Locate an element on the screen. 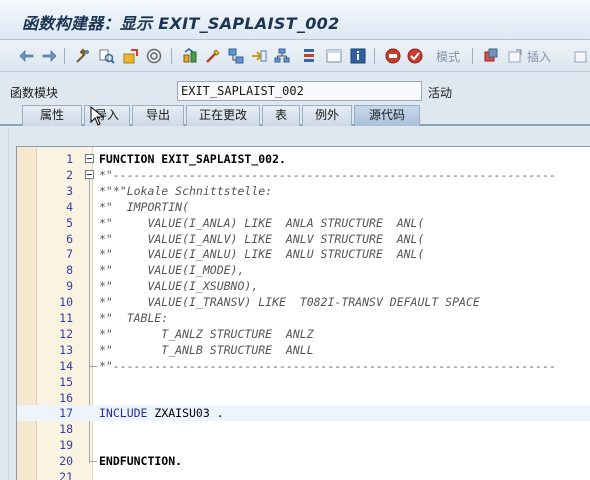 The image size is (590, 480). navigation-window-icon is located at coordinates (259, 56).